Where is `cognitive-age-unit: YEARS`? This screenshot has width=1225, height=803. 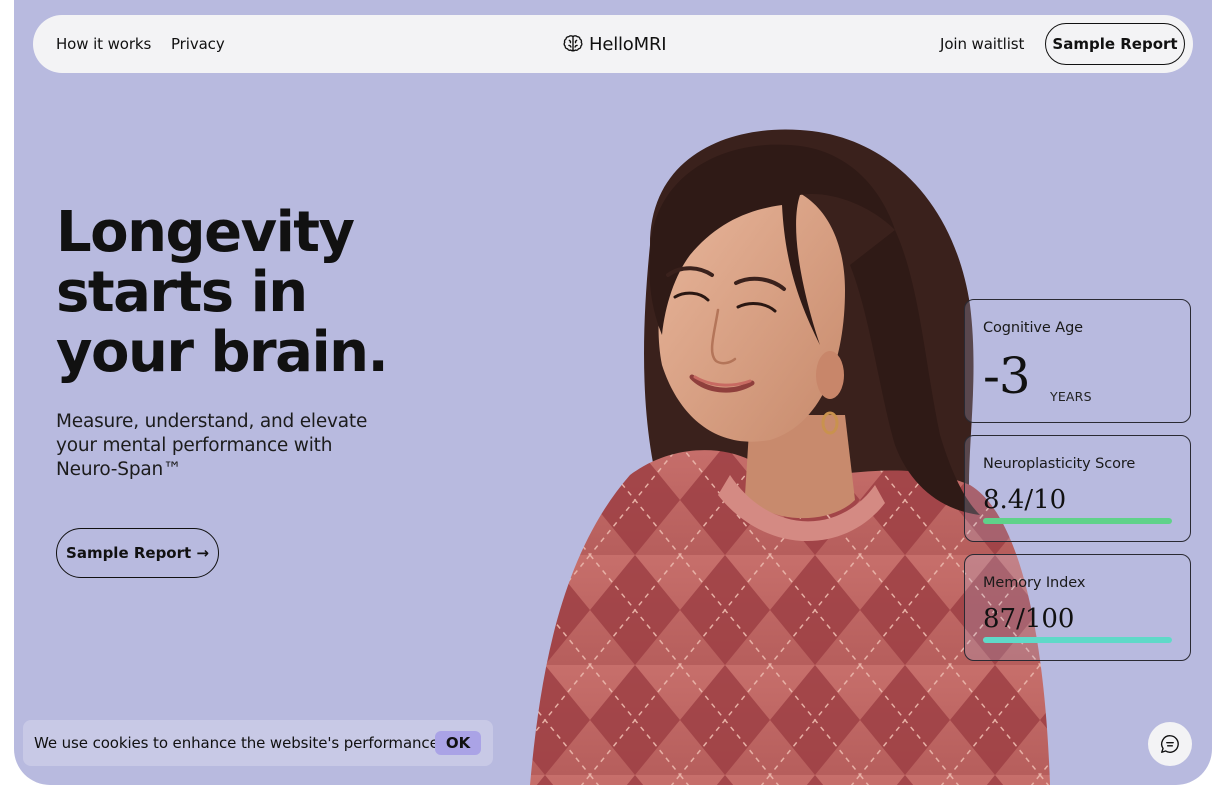
cognitive-age-unit: YEARS is located at coordinates (1071, 396).